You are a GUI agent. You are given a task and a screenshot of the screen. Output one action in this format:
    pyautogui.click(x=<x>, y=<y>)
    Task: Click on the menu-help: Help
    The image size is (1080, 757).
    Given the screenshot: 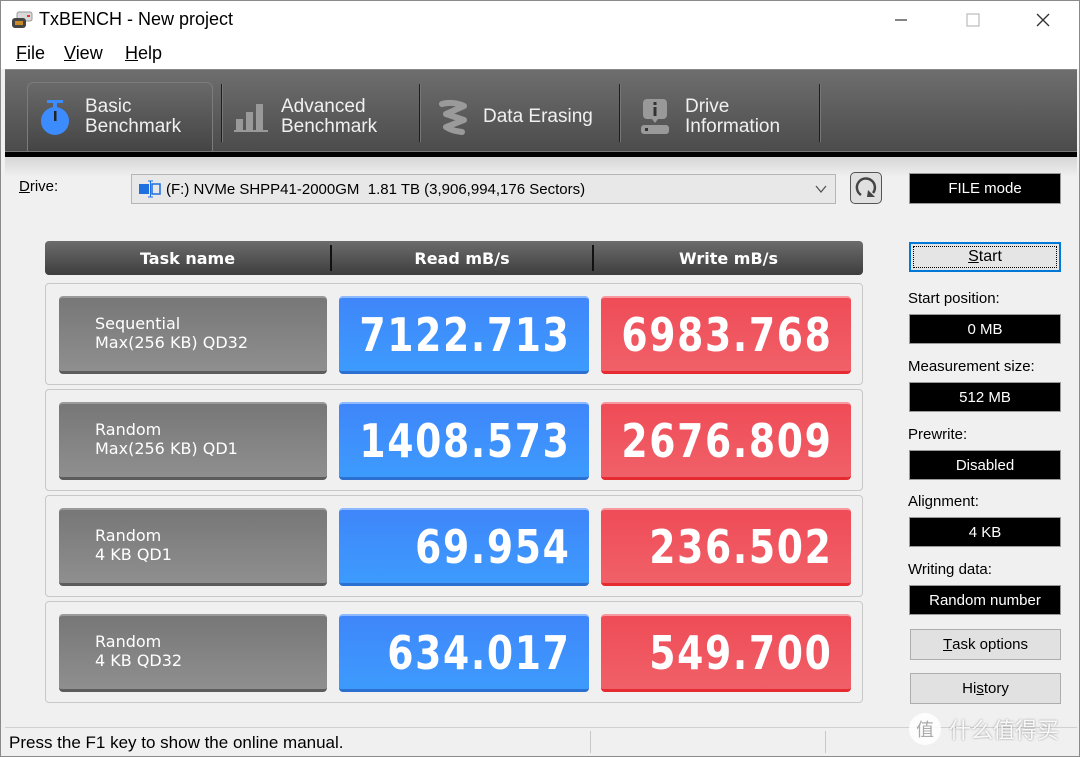 What is the action you would take?
    pyautogui.click(x=143, y=53)
    